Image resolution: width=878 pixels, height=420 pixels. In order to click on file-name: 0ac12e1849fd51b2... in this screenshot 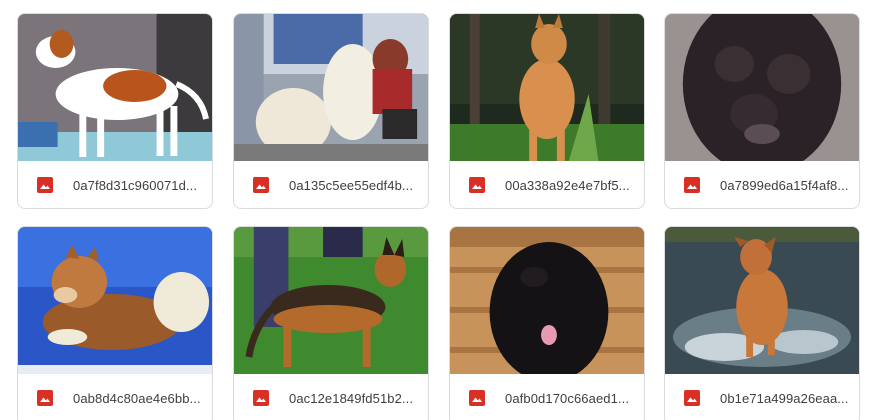, I will do `click(351, 398)`.